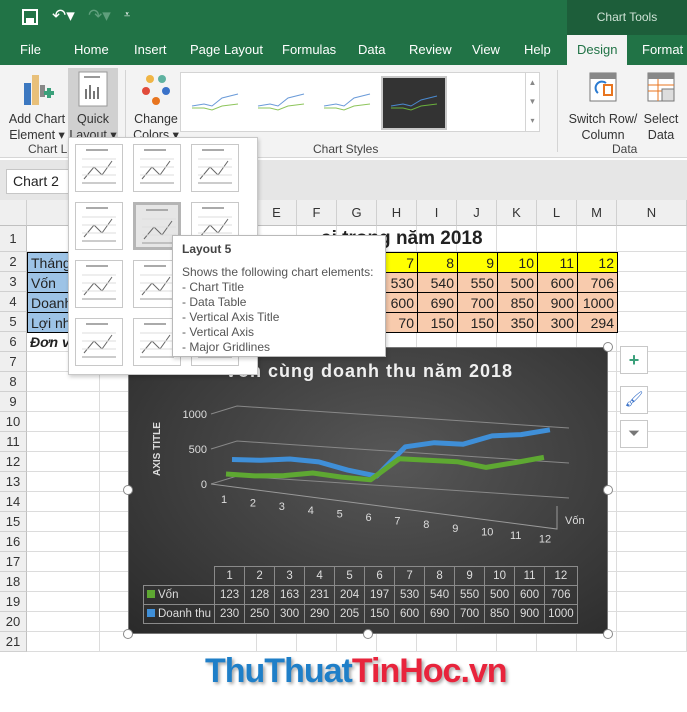 This screenshot has width=687, height=712. What do you see at coordinates (13, 542) in the screenshot?
I see `row-header-16: 16` at bounding box center [13, 542].